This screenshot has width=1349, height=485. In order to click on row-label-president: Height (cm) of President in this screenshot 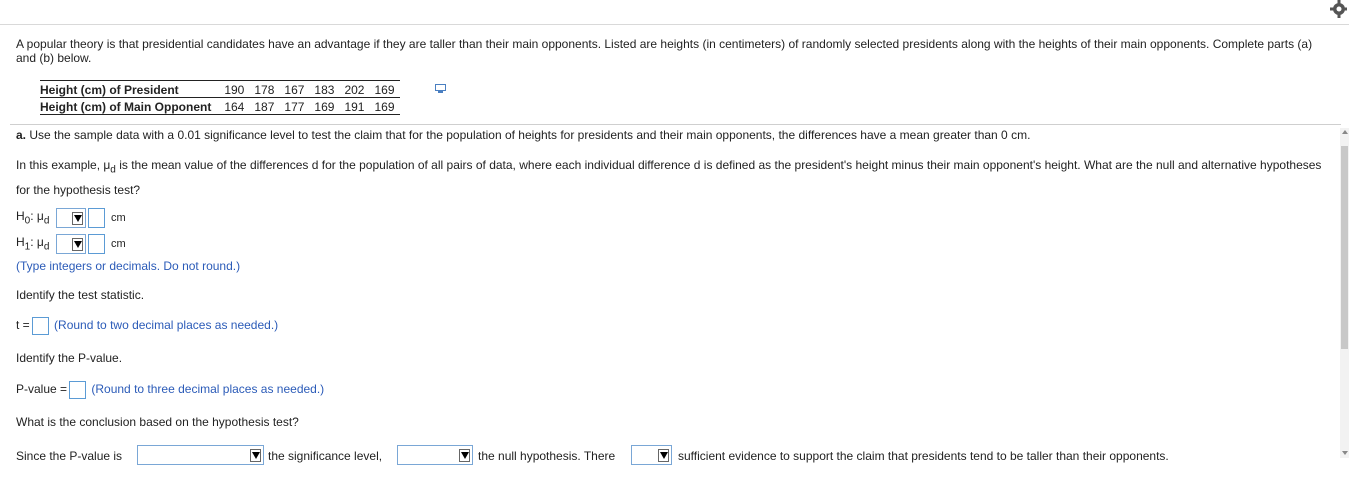, I will do `click(130, 89)`.